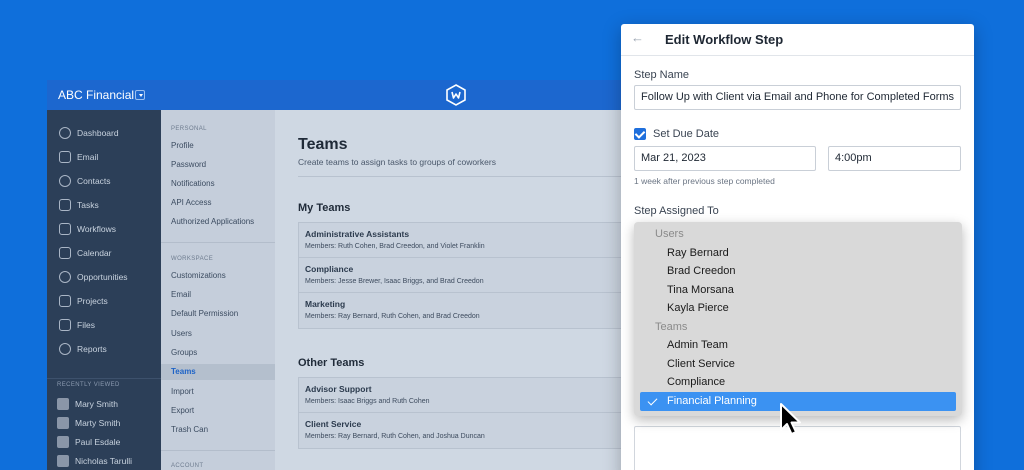 Image resolution: width=1024 pixels, height=470 pixels. I want to click on dollar-icon, so click(65, 277).